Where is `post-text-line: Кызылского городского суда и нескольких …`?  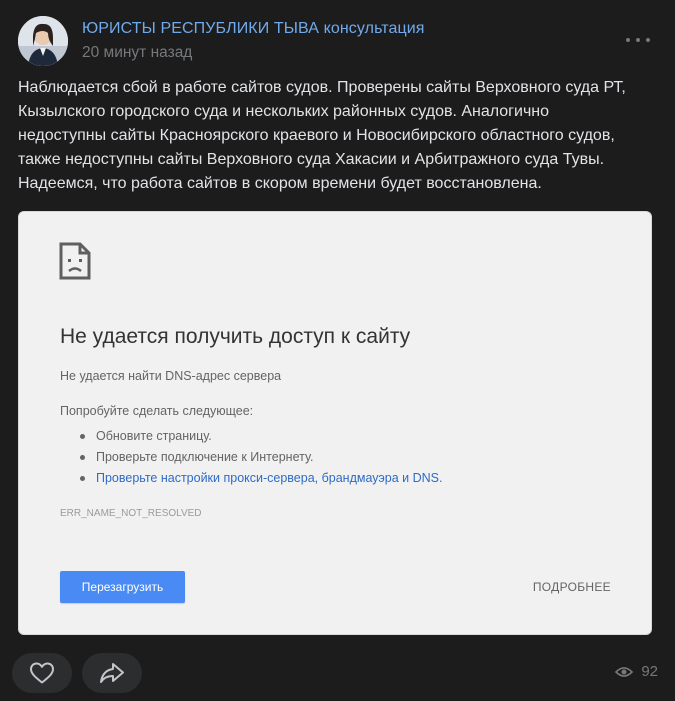
post-text-line: Кызылского городского суда и нескольких … is located at coordinates (284, 111).